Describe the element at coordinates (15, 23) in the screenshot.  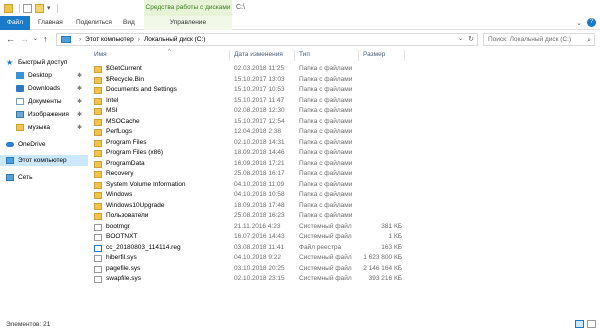
I see `tab-file: Файл` at that location.